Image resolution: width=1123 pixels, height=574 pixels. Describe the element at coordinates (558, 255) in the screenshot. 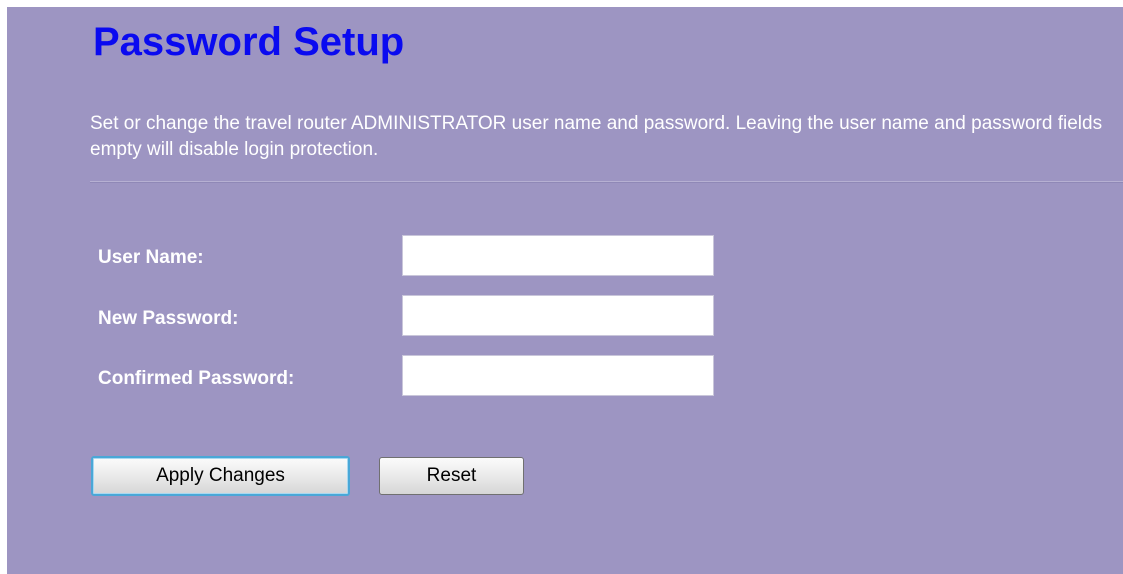

I see `username-field` at that location.